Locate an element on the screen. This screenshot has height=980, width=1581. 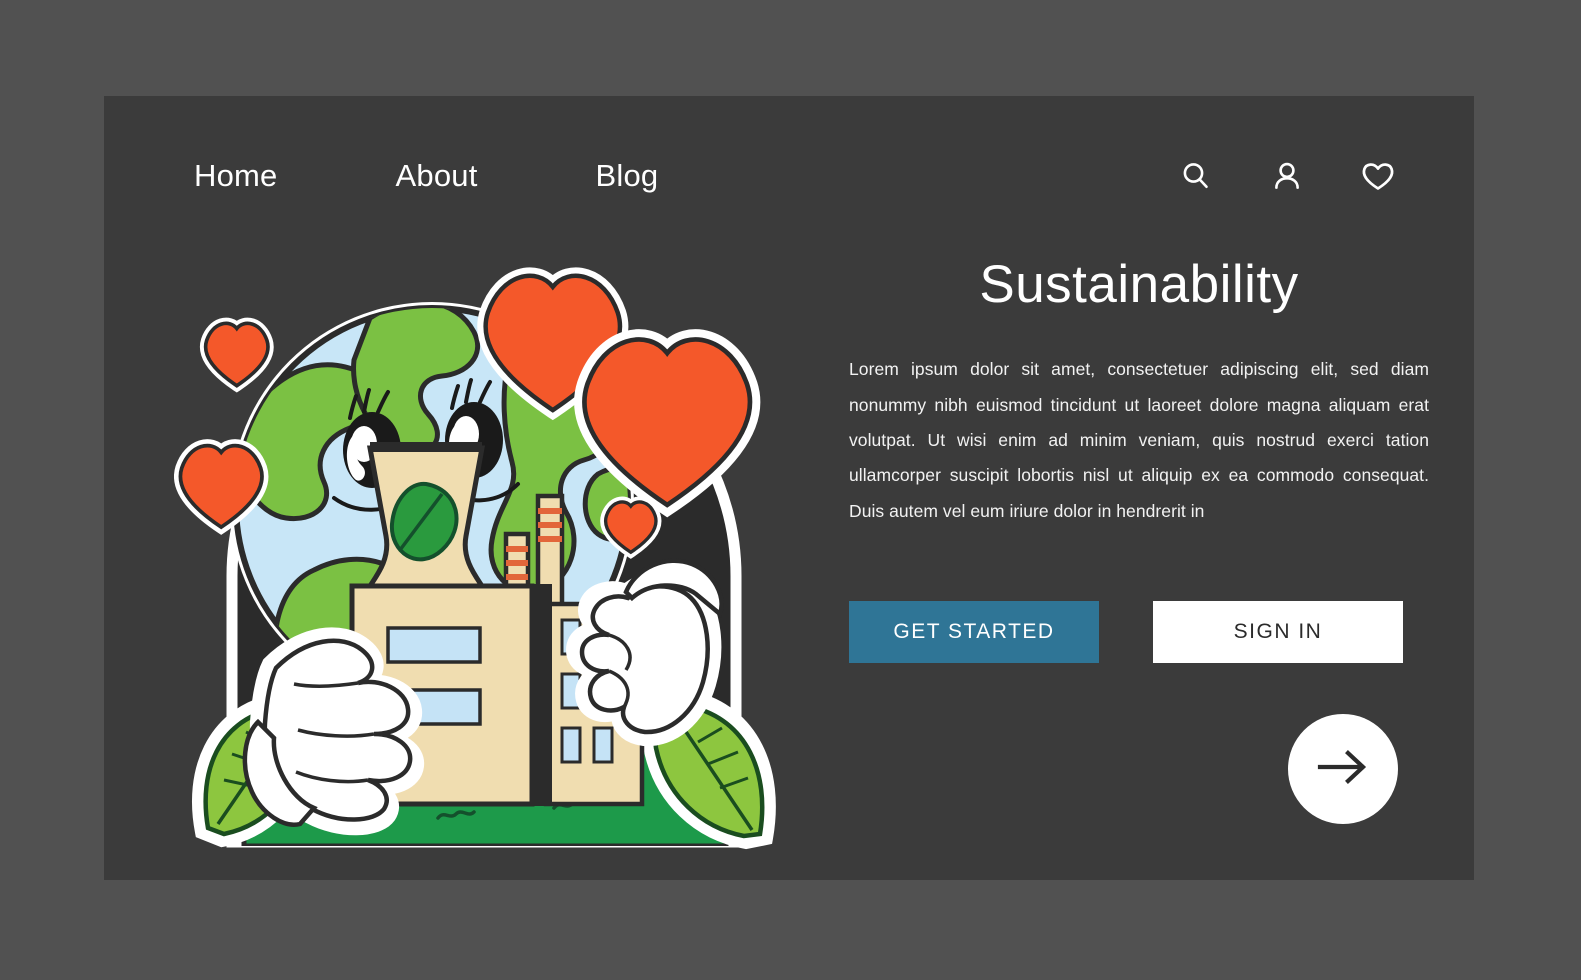
nav-link-blog: Blog is located at coordinates (627, 176).